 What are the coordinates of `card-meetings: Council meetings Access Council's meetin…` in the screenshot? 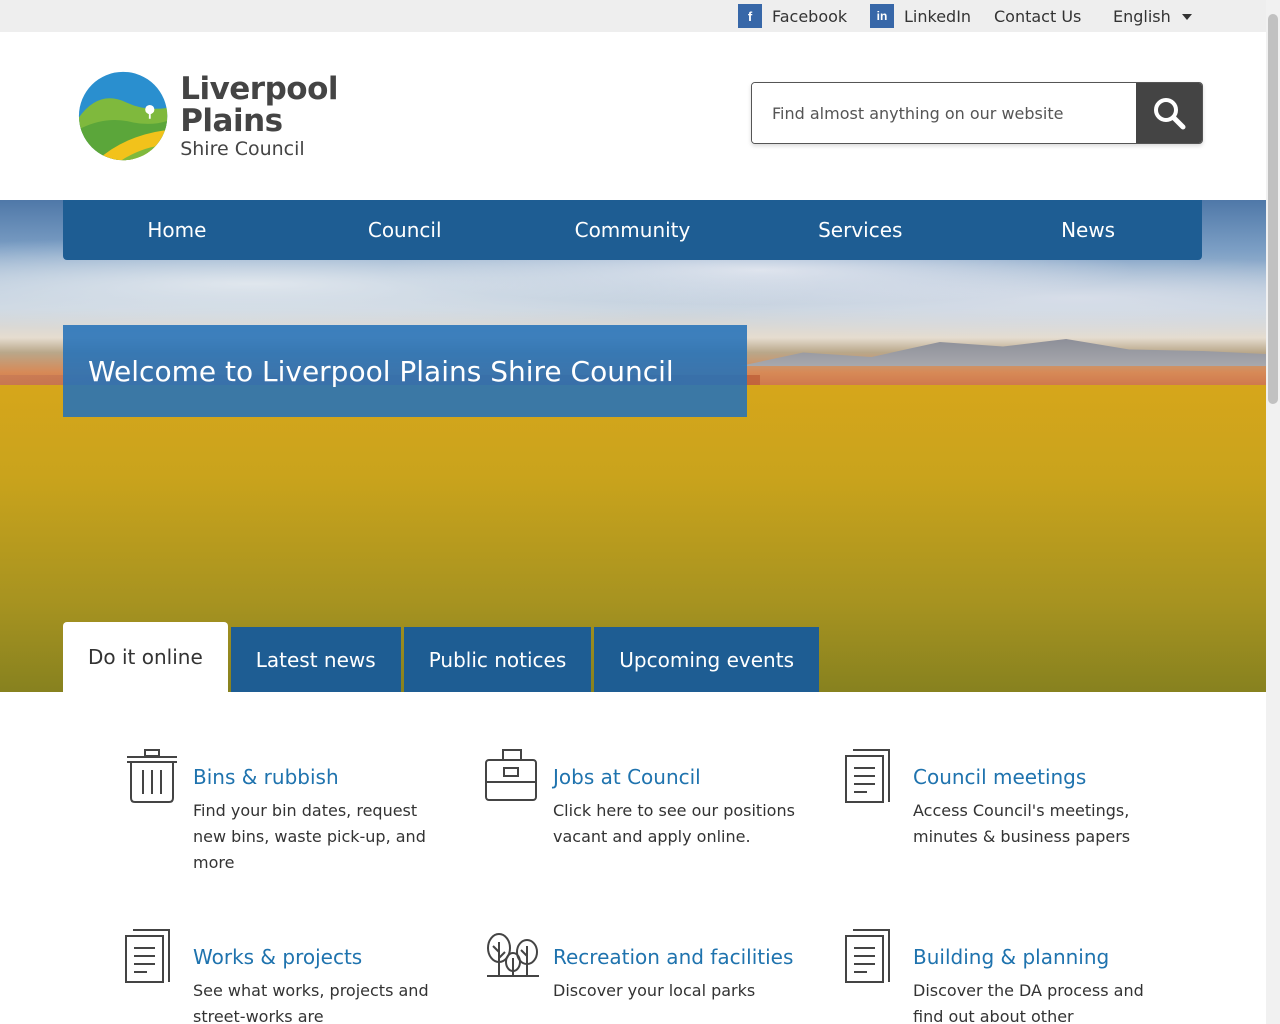 It's located at (1010, 799).